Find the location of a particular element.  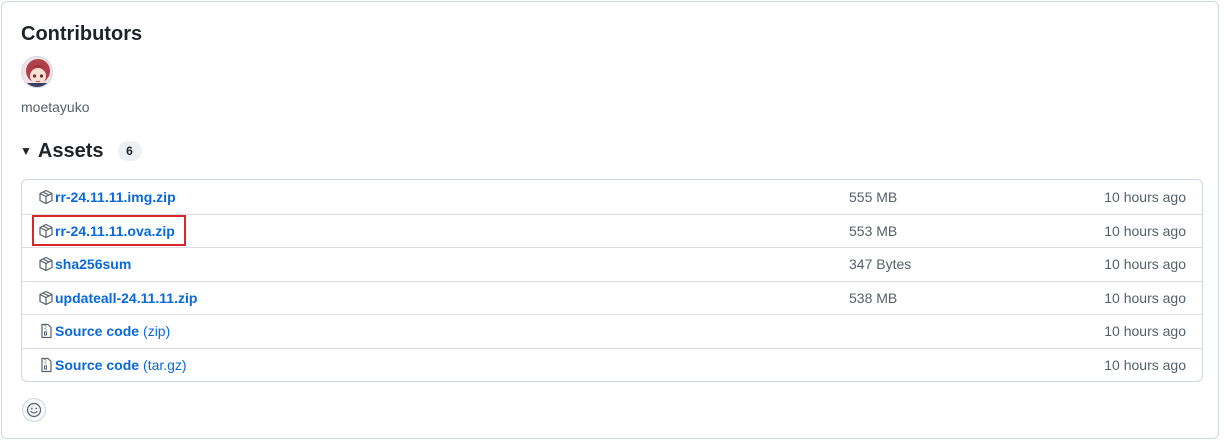

asset-size: 553 MB is located at coordinates (873, 230).